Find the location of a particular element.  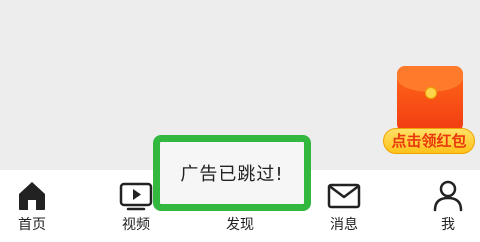

home-icon is located at coordinates (32, 196).